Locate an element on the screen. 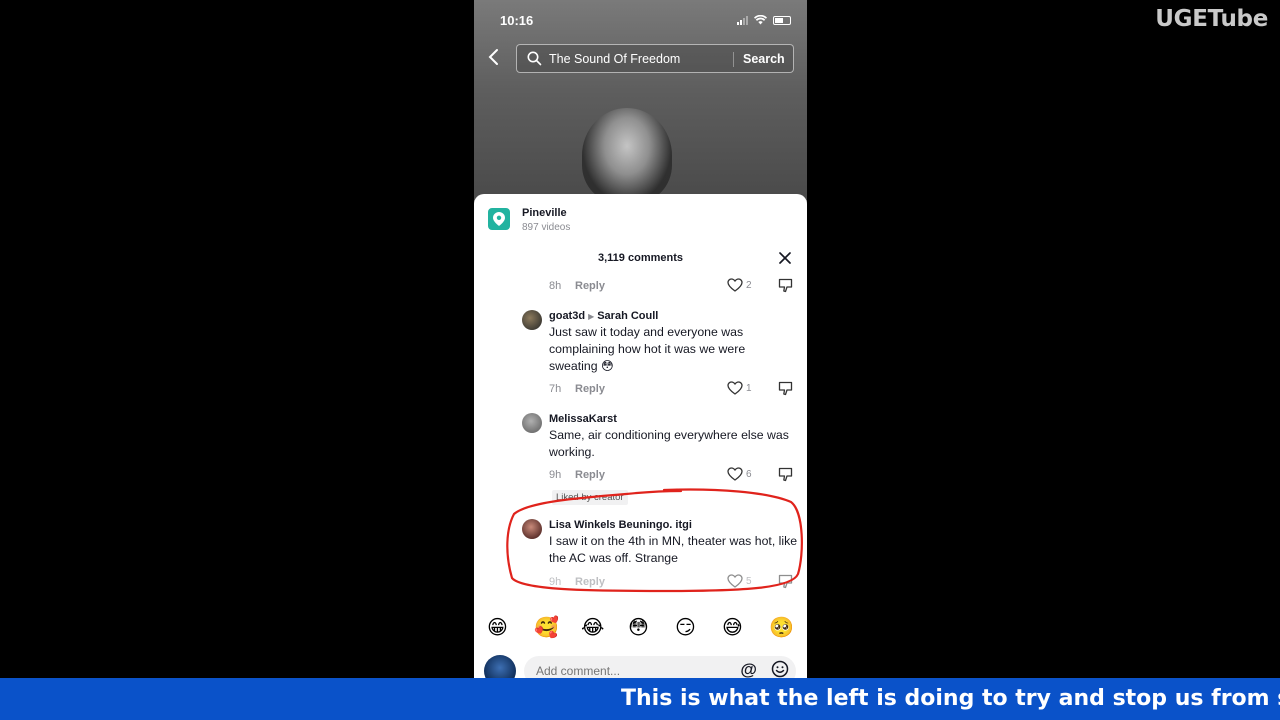 This screenshot has height=720, width=1280. emoji-button: 😏 is located at coordinates (685, 628).